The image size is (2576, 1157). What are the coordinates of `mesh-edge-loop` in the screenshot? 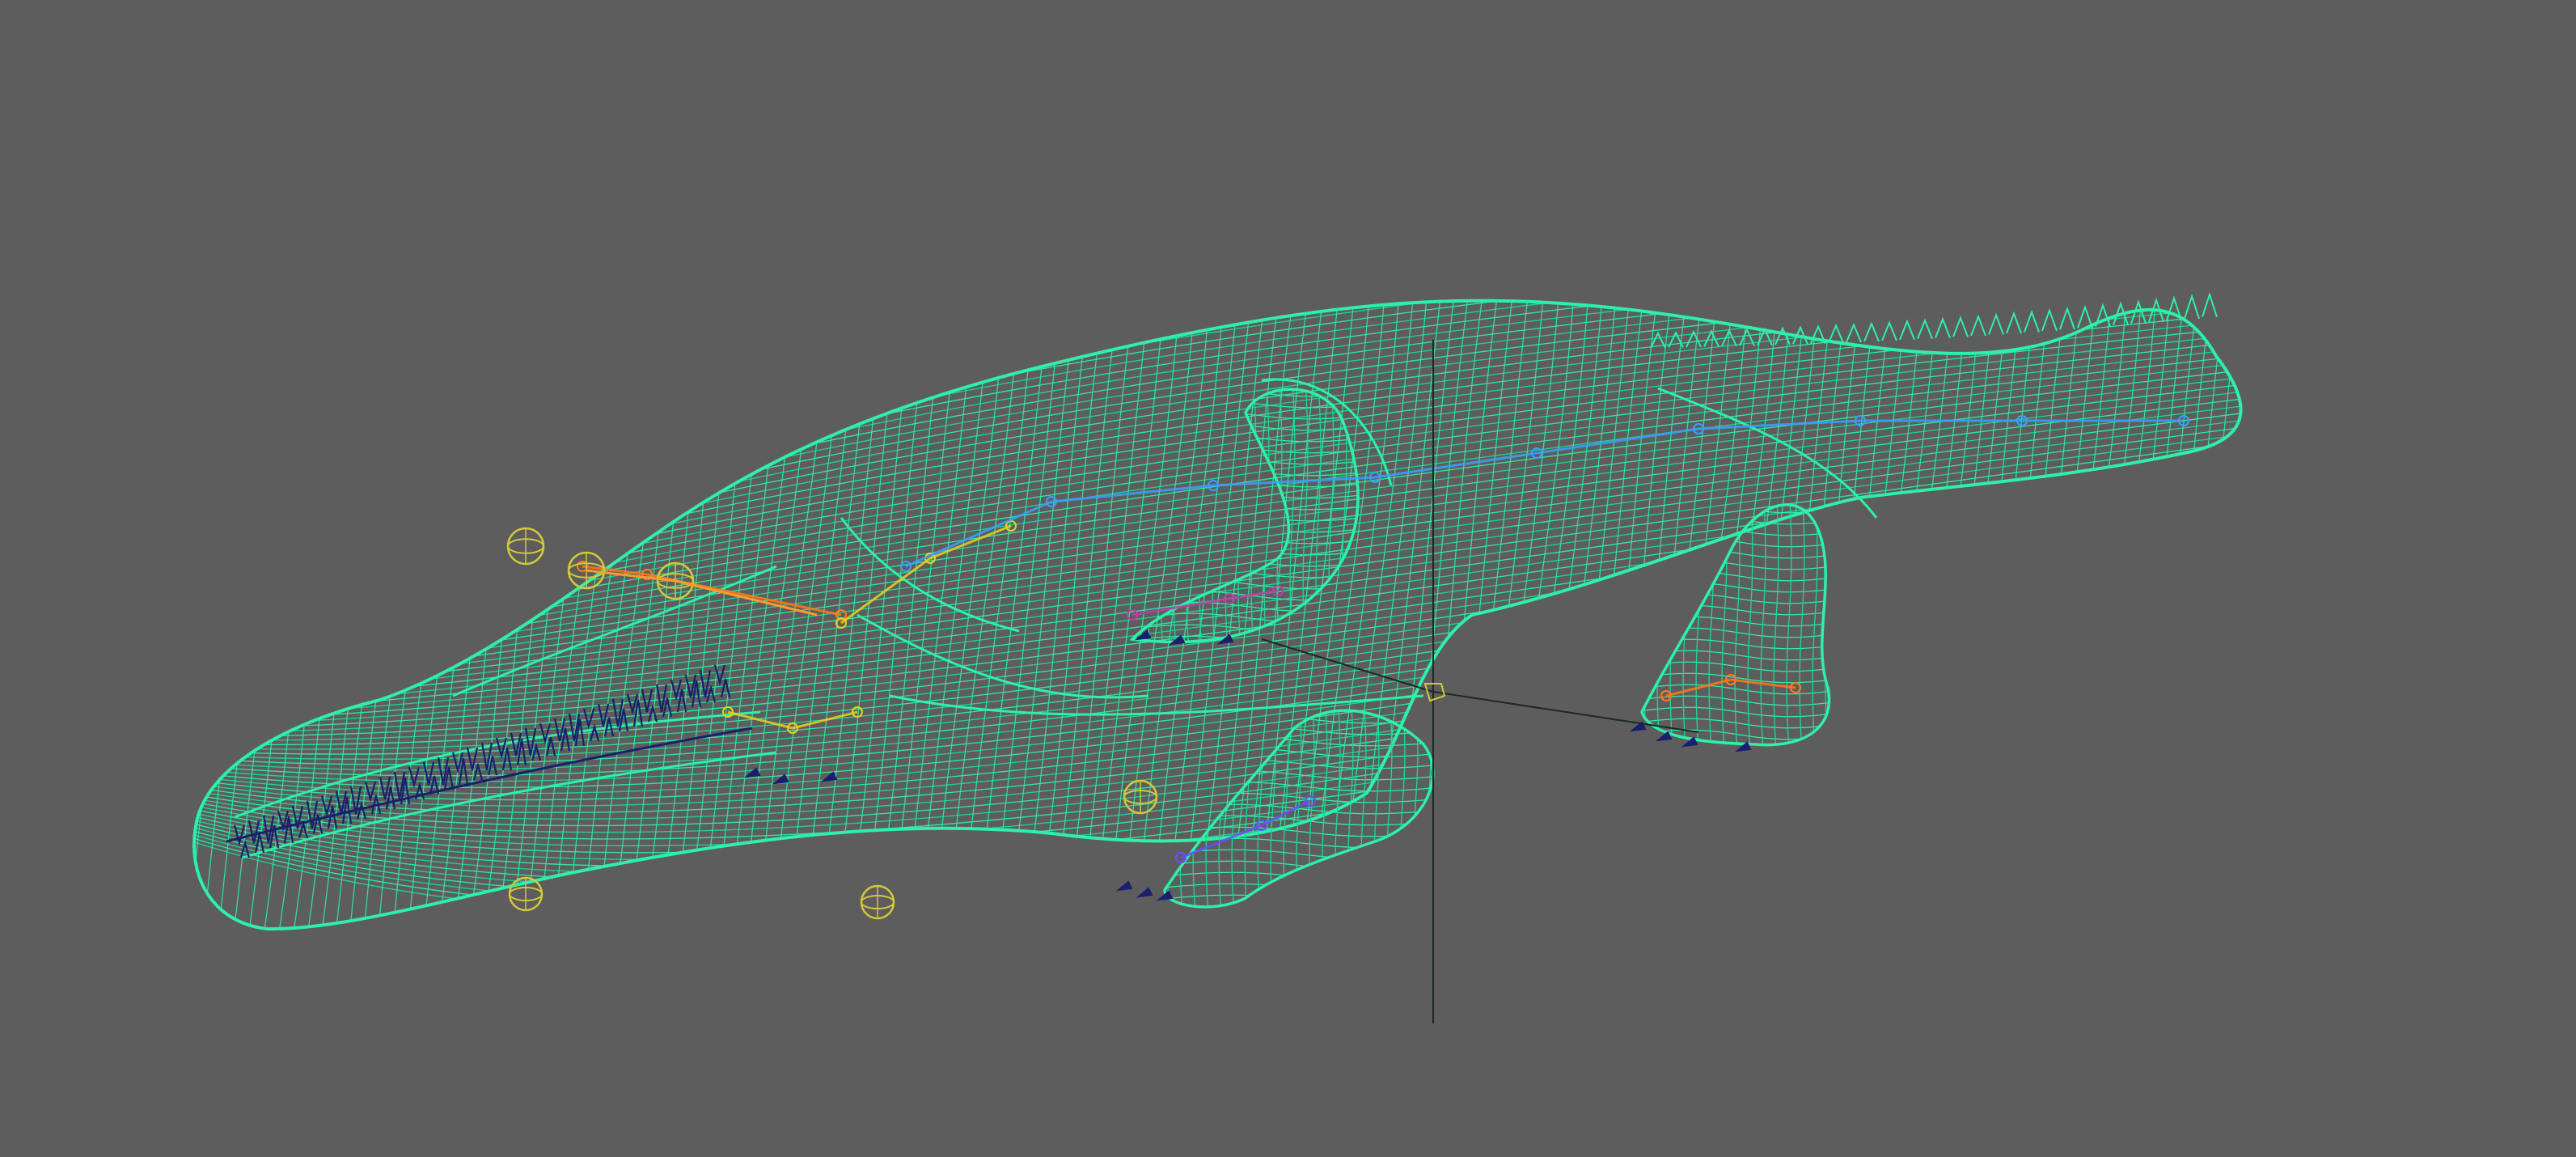 It's located at (1218, 724).